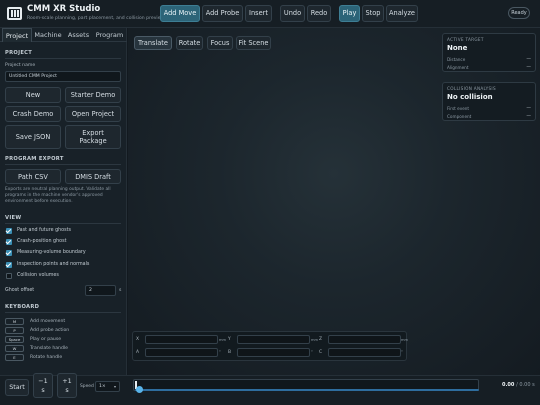 This screenshot has width=540, height=405. Describe the element at coordinates (114, 386) in the screenshot. I see `chevron-down-icon: ▾` at that location.